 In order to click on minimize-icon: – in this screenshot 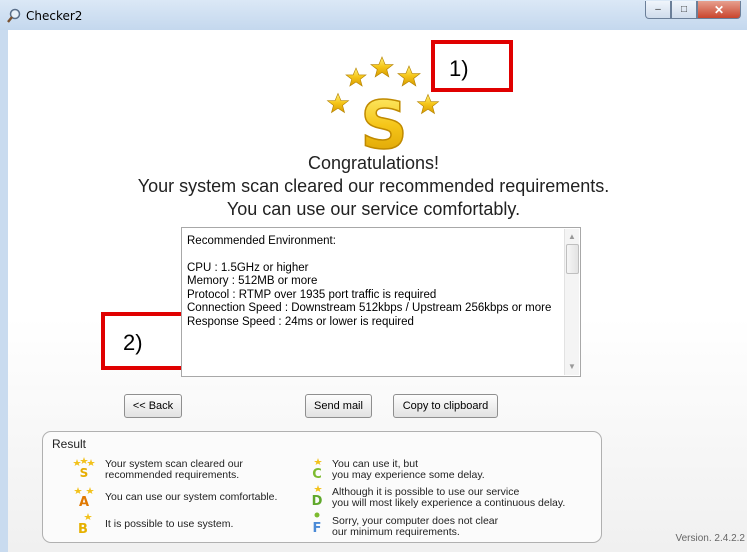, I will do `click(658, 9)`.